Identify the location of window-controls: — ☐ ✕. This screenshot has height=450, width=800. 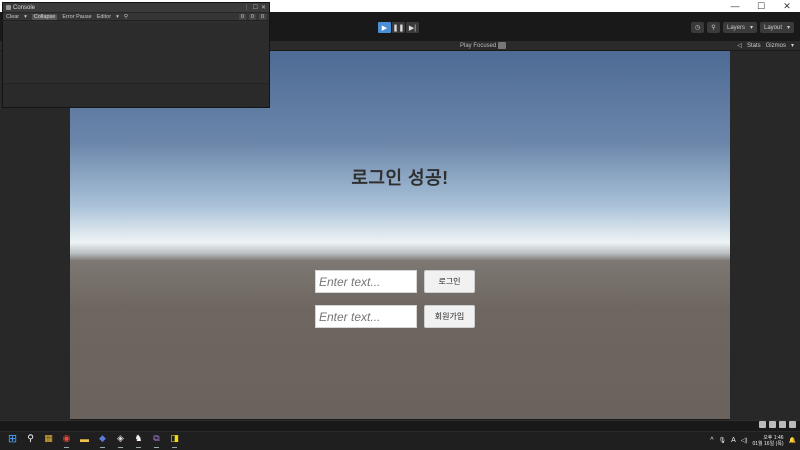
(761, 6).